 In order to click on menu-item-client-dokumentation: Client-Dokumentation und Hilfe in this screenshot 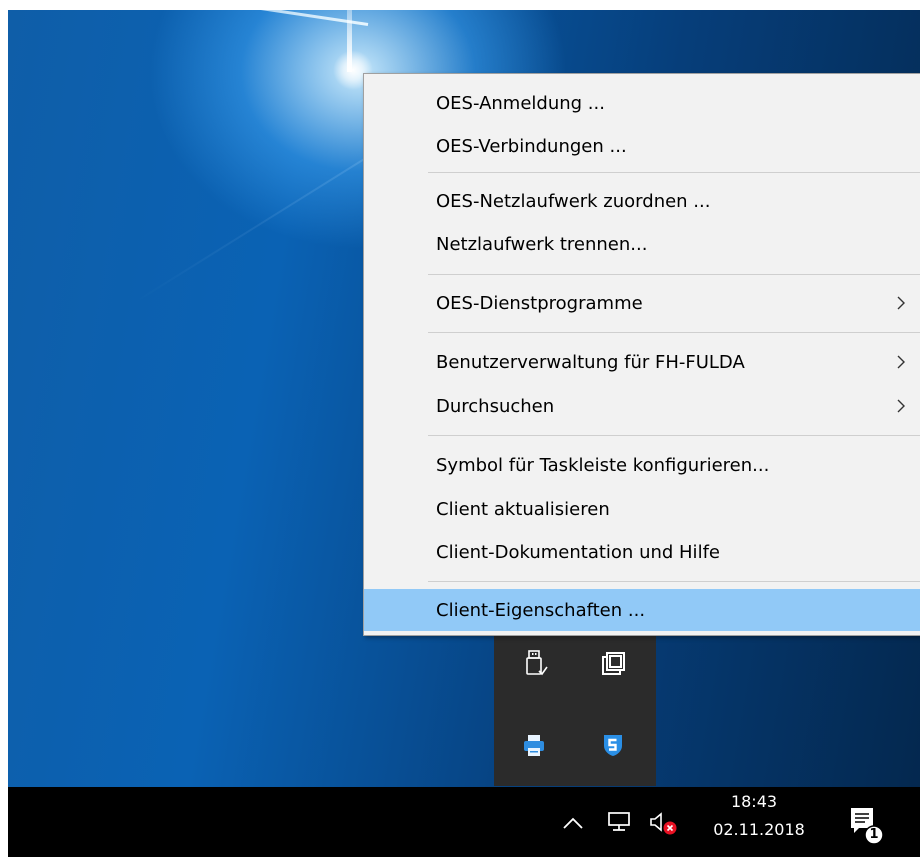, I will do `click(642, 552)`.